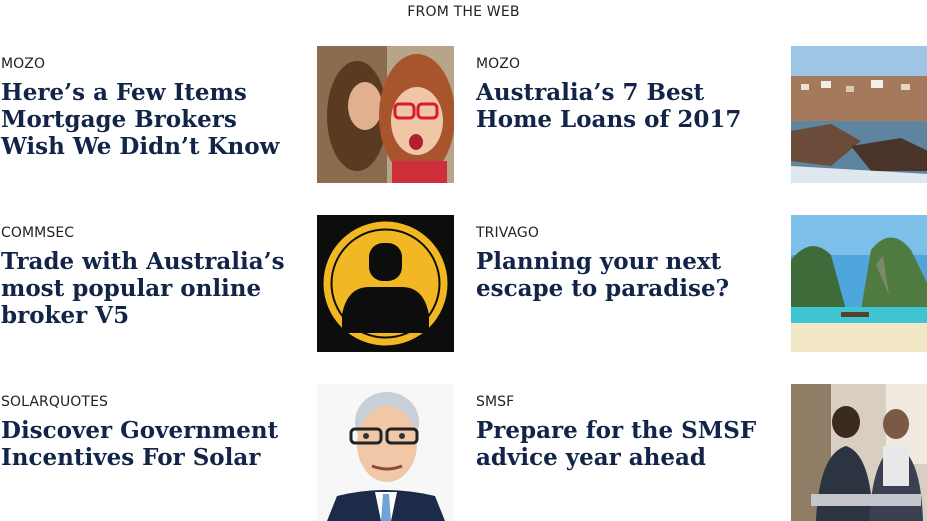 This screenshot has width=927, height=521. What do you see at coordinates (385, 452) in the screenshot?
I see `politician-caricature-icon` at bounding box center [385, 452].